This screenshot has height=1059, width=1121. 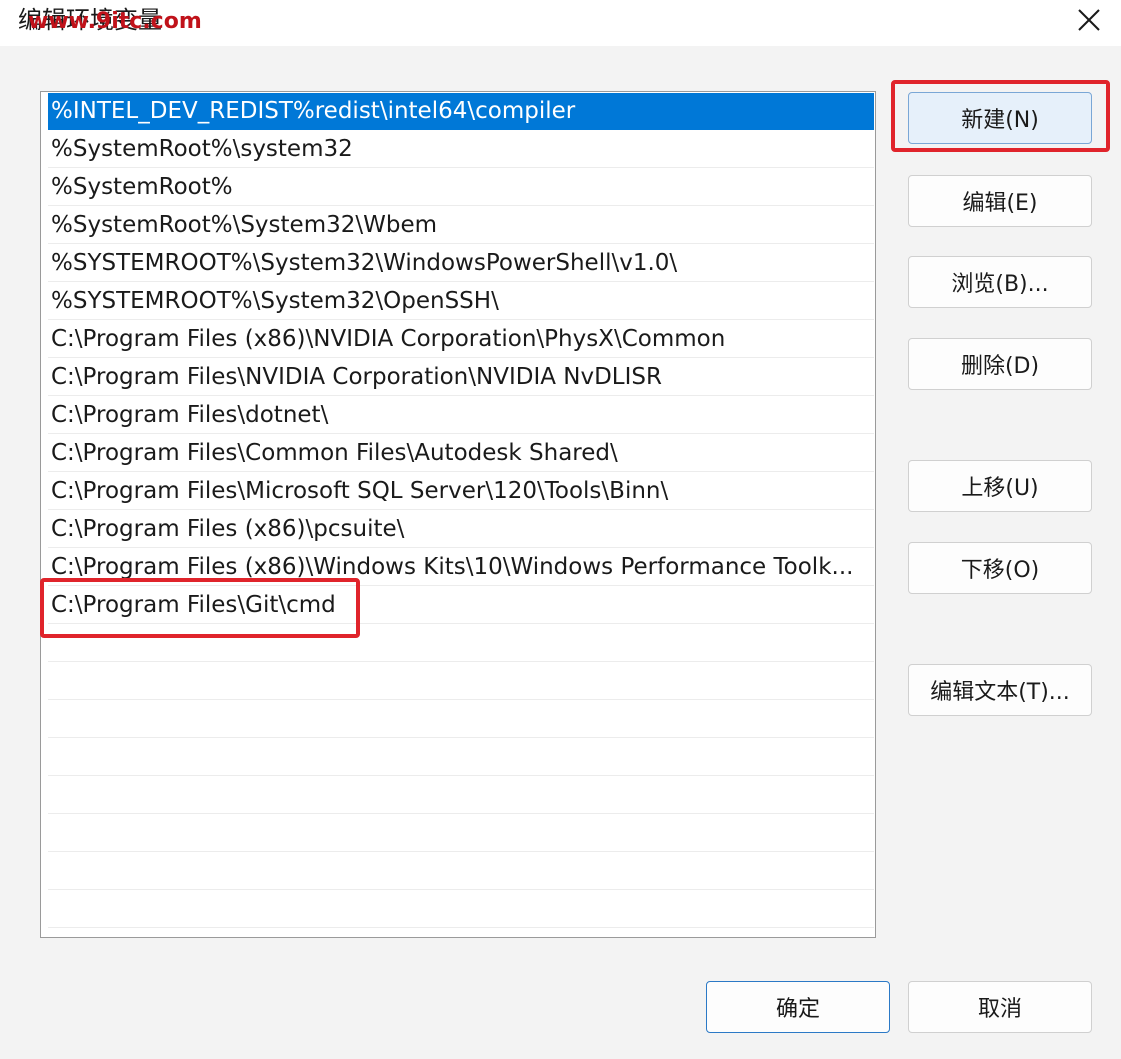 What do you see at coordinates (461, 149) in the screenshot?
I see `list-item: %SystemRoot%\system32` at bounding box center [461, 149].